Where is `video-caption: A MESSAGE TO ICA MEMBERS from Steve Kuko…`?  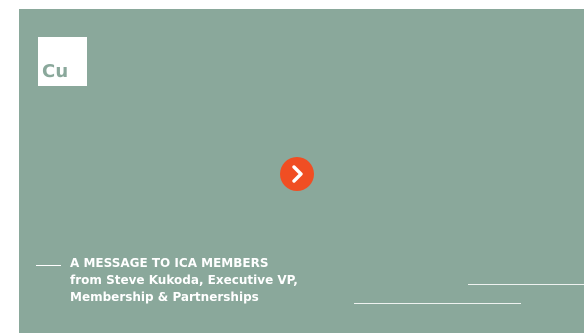 video-caption: A MESSAGE TO ICA MEMBERS from Steve Kuko… is located at coordinates (220, 280).